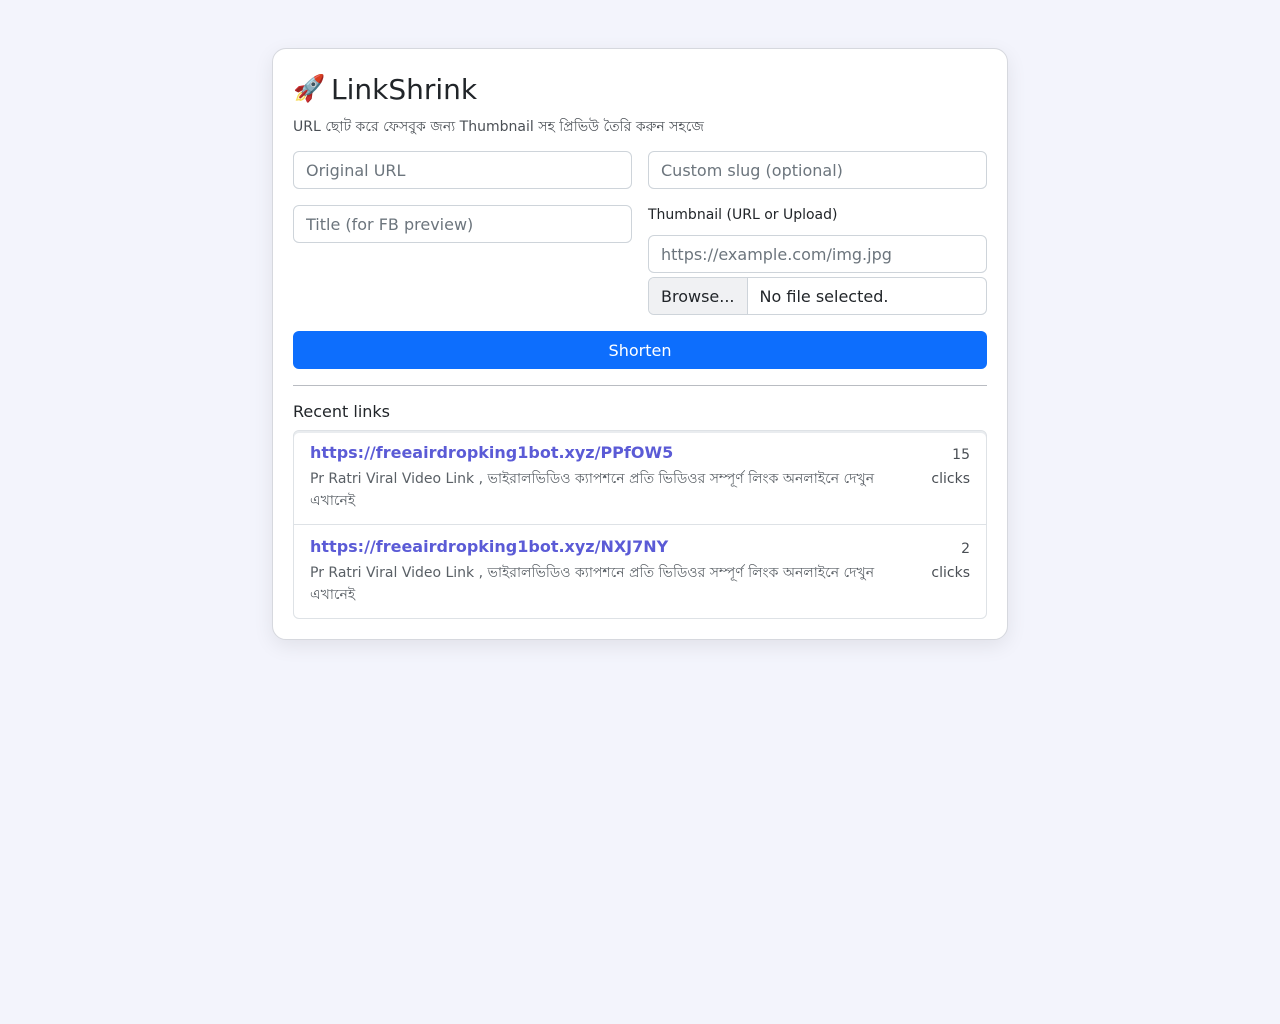 The width and height of the screenshot is (1280, 1024). I want to click on shorten-button: Shorten, so click(640, 350).